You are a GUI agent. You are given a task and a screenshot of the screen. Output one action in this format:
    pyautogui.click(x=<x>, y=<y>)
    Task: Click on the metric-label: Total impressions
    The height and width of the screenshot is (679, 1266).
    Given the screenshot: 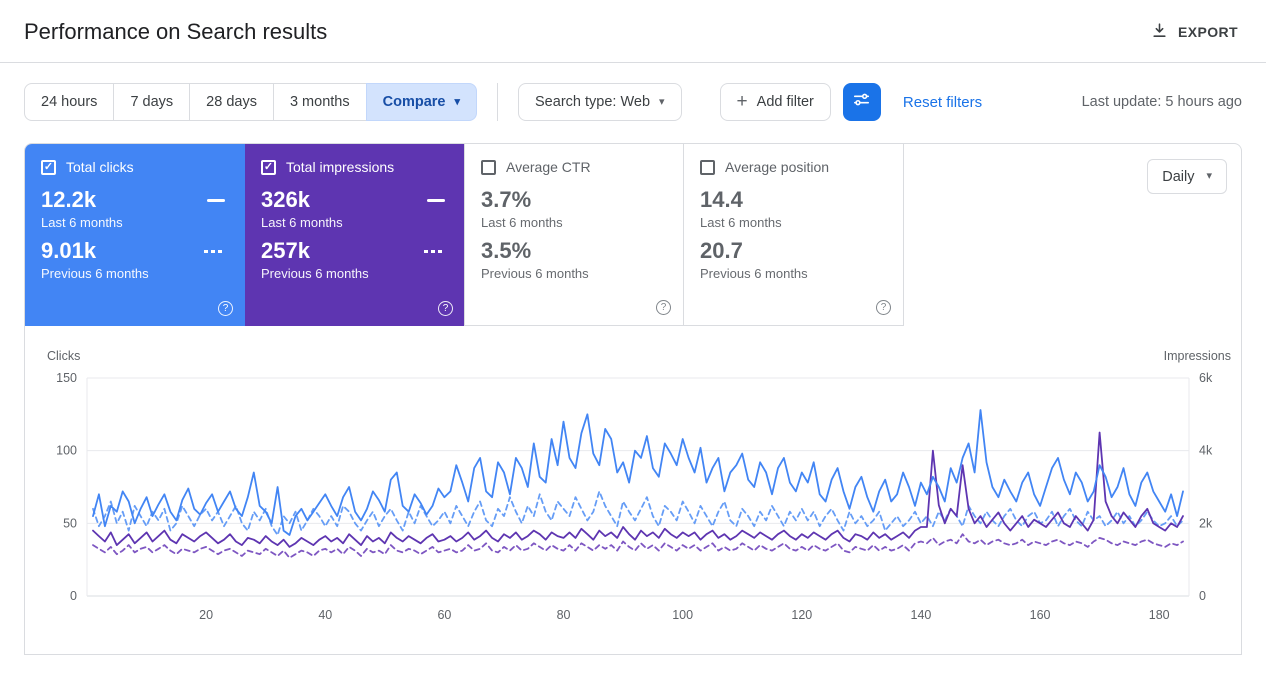 What is the action you would take?
    pyautogui.click(x=340, y=167)
    